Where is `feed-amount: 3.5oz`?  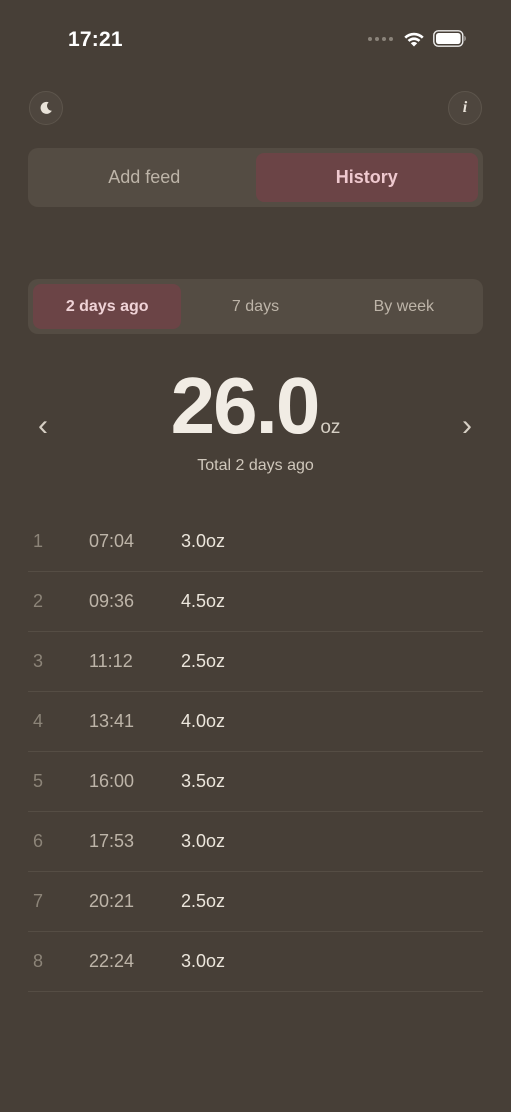 feed-amount: 3.5oz is located at coordinates (203, 781).